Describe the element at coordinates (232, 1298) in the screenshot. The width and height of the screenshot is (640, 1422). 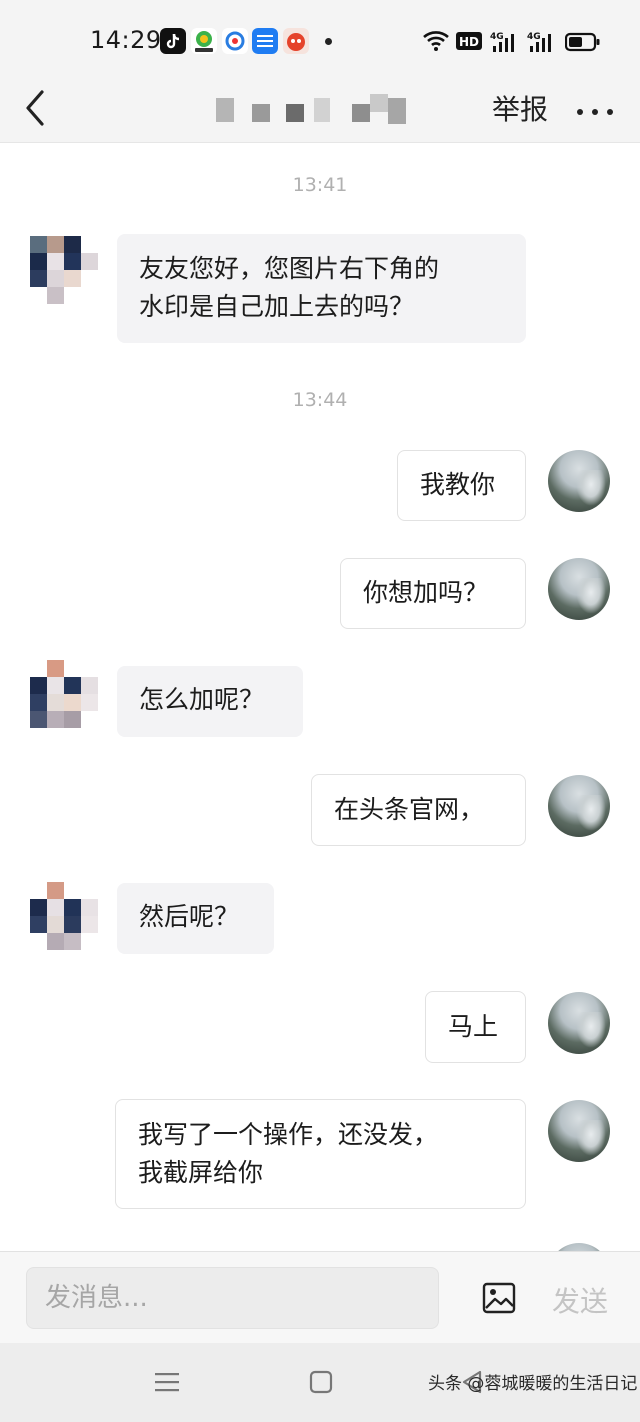
I see `message-input` at that location.